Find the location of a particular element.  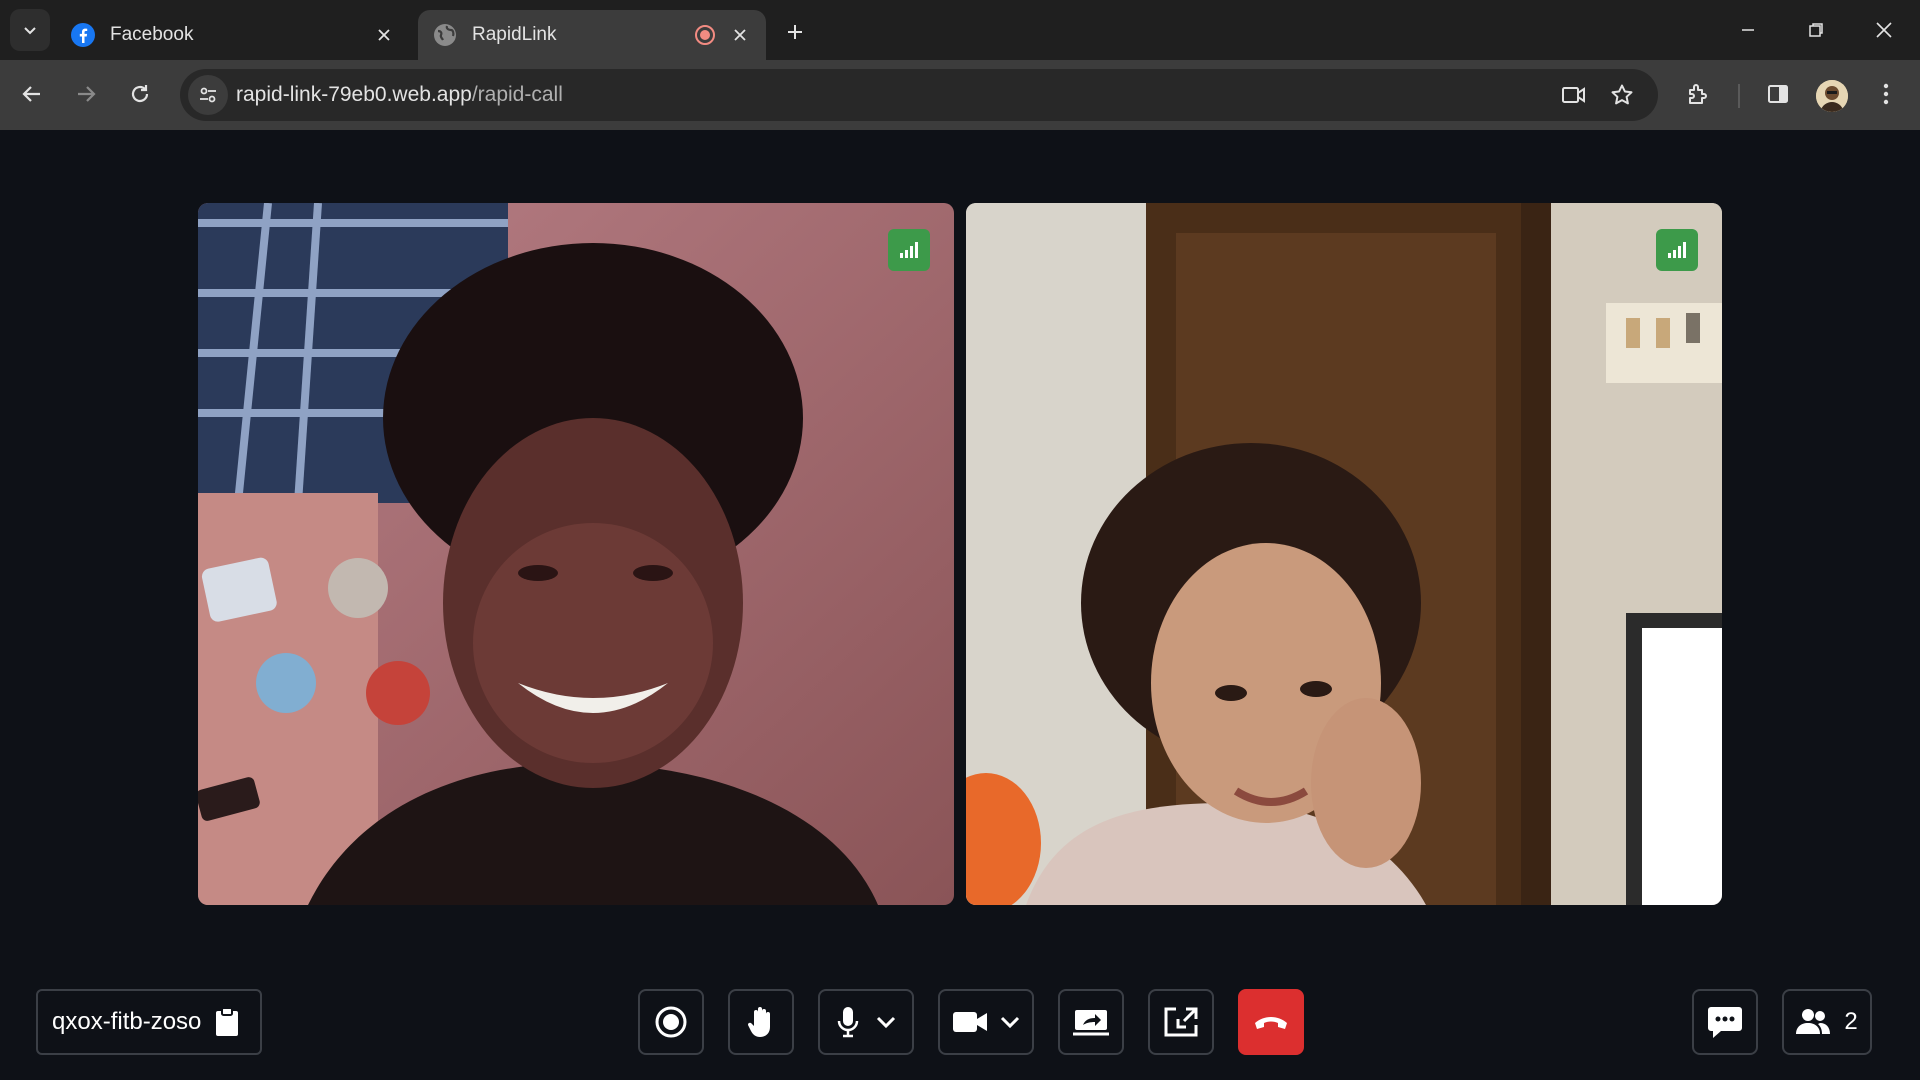

arrow-right-icon is located at coordinates (87, 94).